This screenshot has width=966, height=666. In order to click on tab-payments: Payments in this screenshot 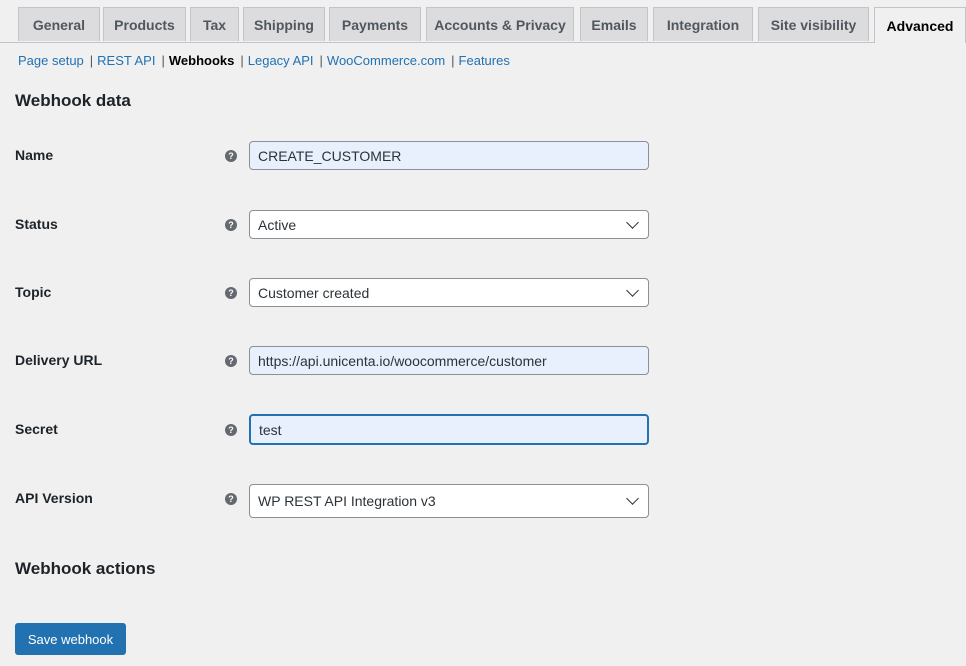, I will do `click(375, 24)`.